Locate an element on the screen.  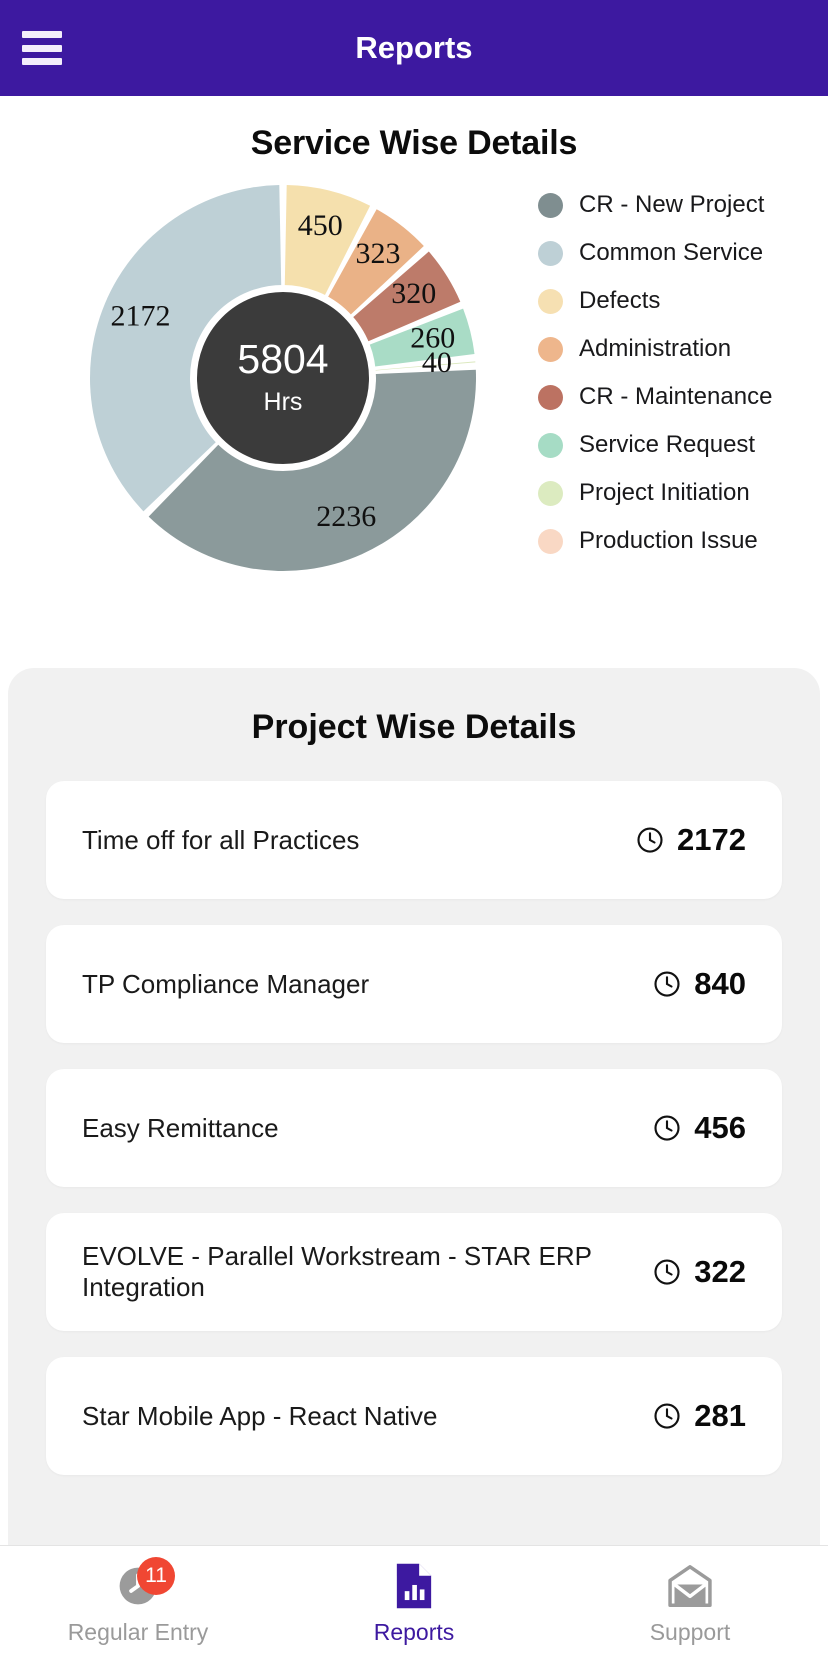
legend-item: Defects is located at coordinates (655, 301).